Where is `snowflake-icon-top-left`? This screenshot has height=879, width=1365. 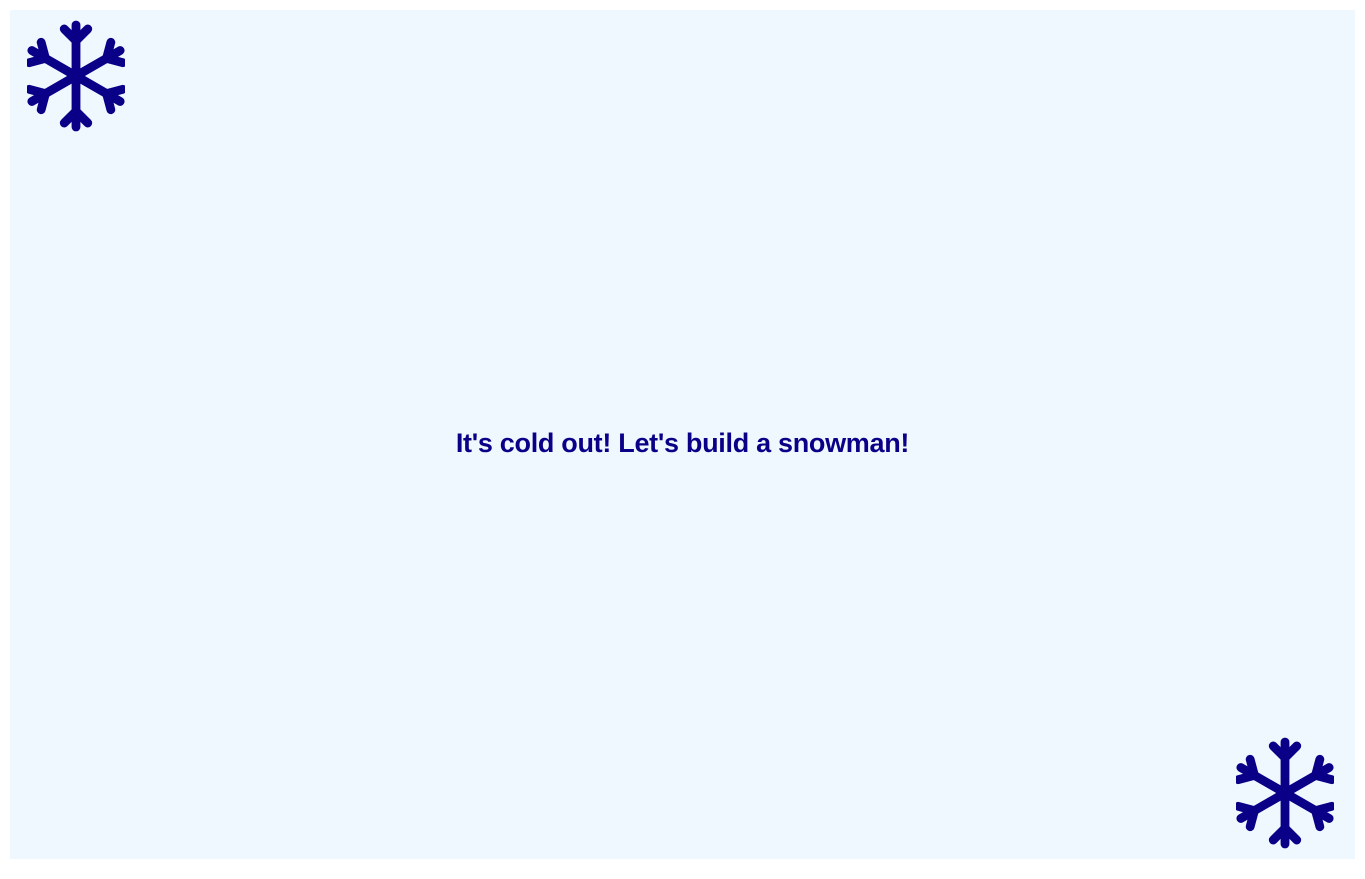
snowflake-icon-top-left is located at coordinates (76, 76).